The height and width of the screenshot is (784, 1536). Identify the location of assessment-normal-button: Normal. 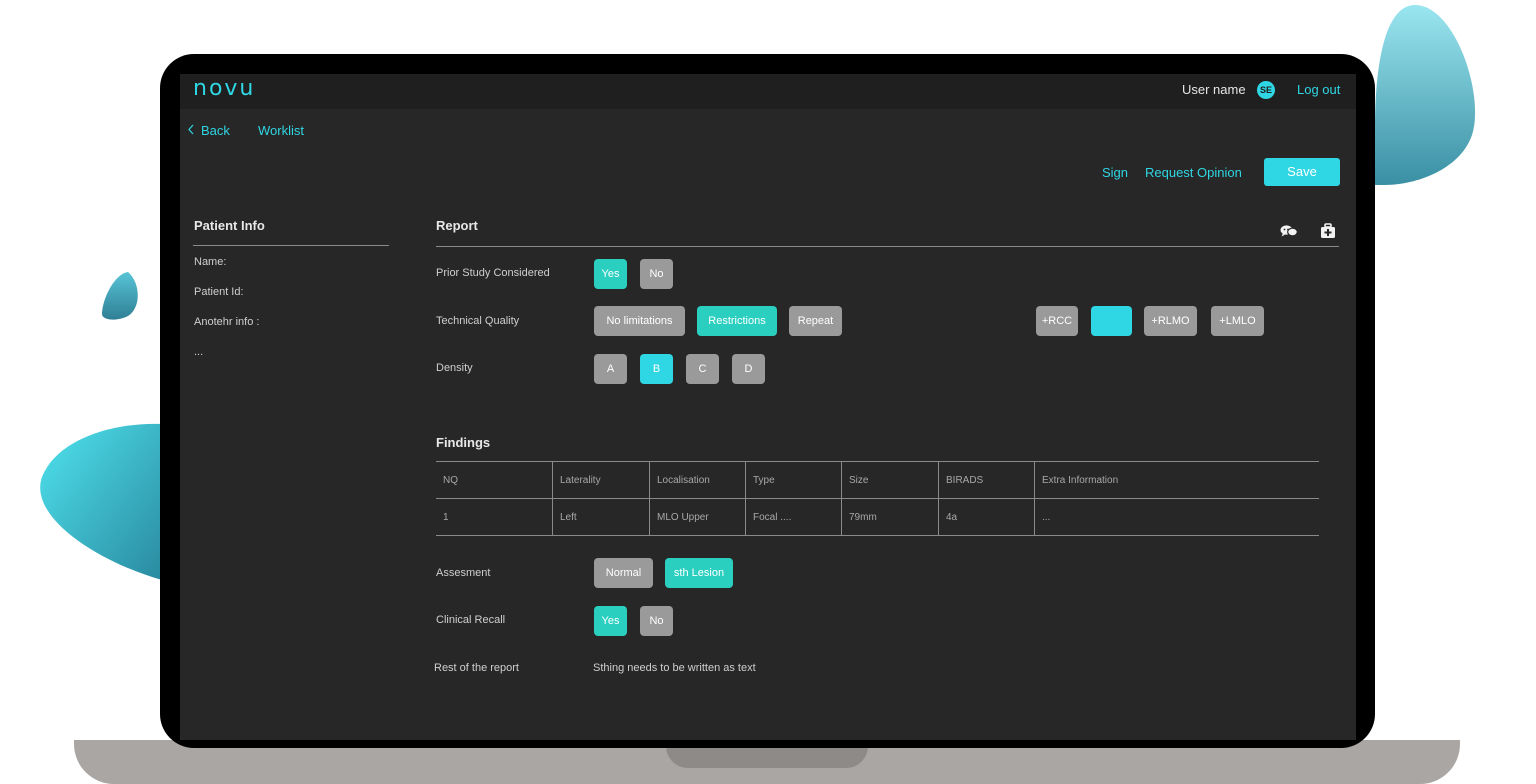
(623, 573).